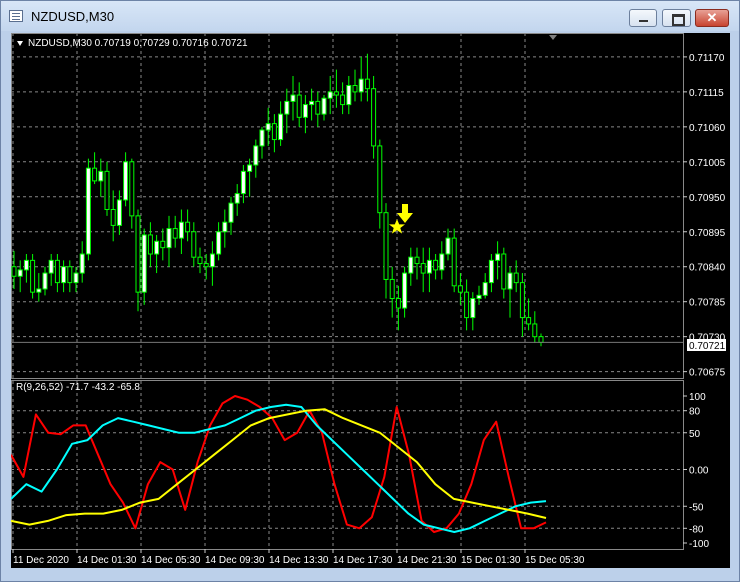 The width and height of the screenshot is (740, 582). What do you see at coordinates (707, 163) in the screenshot?
I see `price-tick-label: 0.71005` at bounding box center [707, 163].